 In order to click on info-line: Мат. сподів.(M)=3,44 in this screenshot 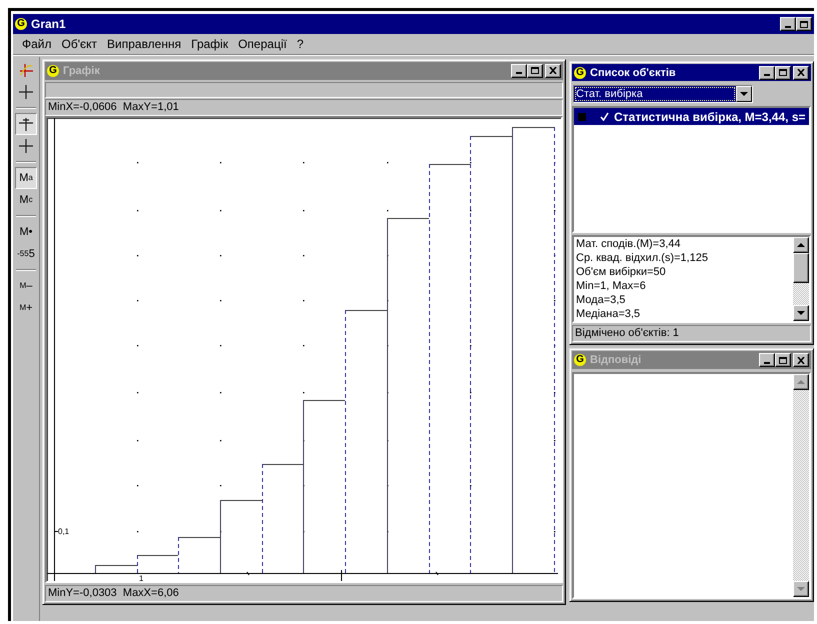, I will do `click(629, 244)`.